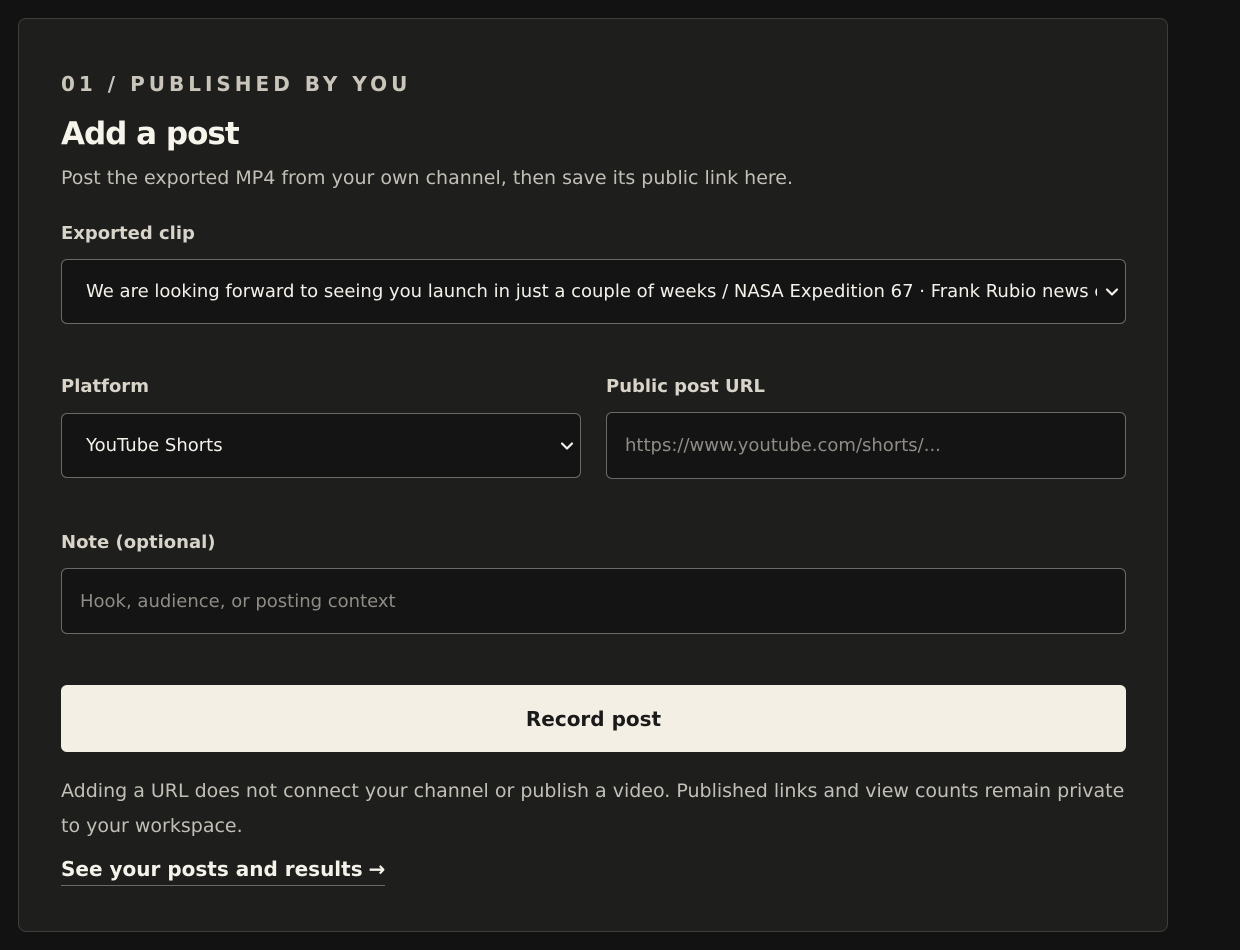 Image resolution: width=1240 pixels, height=950 pixels. Describe the element at coordinates (593, 601) in the screenshot. I see `note-input: Hook, audience, or posting context` at that location.